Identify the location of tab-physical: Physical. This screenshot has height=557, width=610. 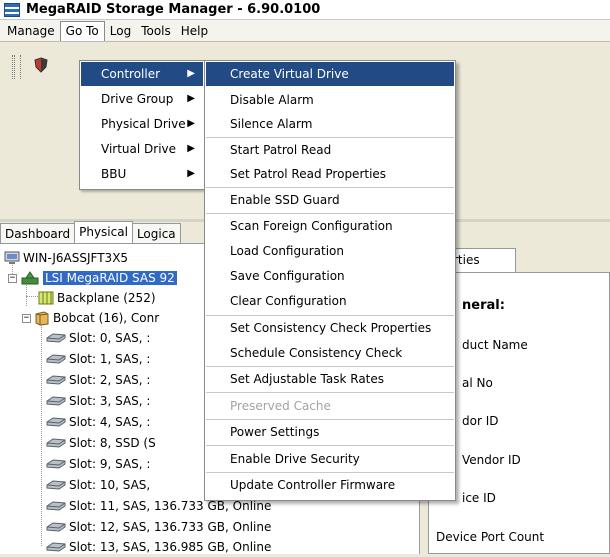
(103, 232).